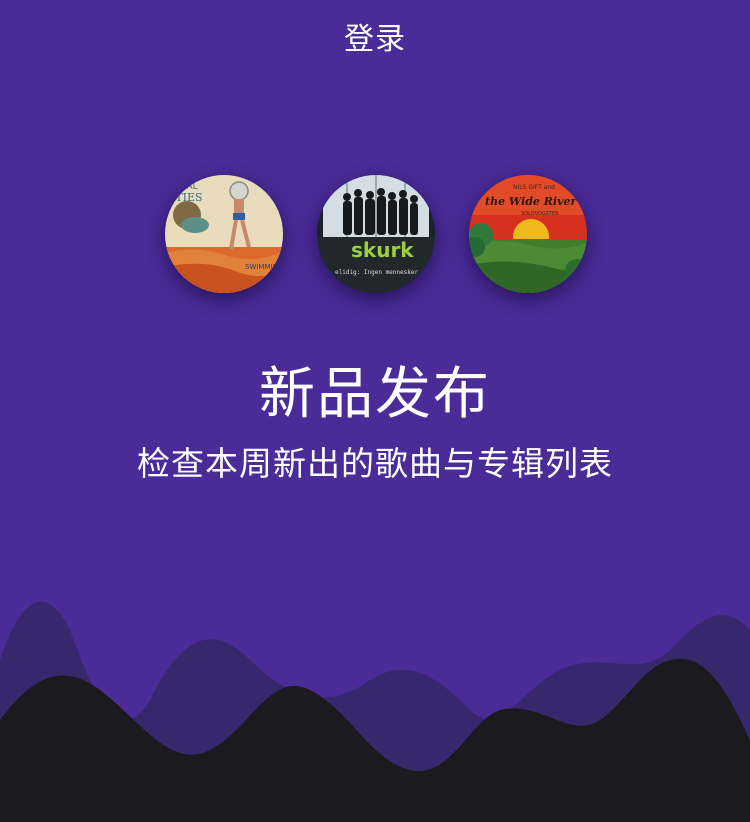 This screenshot has width=750, height=822. I want to click on album-cover-1: ITAL ITIES SWIMMIN, so click(224, 234).